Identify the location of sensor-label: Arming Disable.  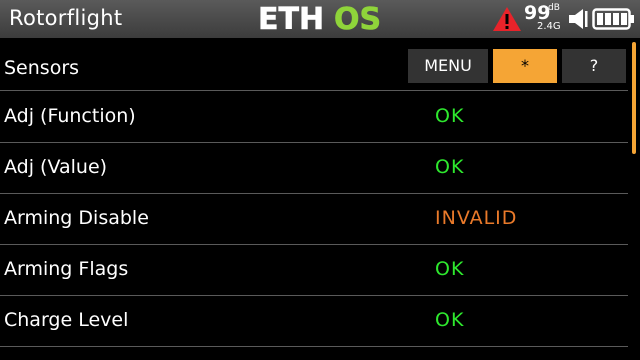
(76, 218).